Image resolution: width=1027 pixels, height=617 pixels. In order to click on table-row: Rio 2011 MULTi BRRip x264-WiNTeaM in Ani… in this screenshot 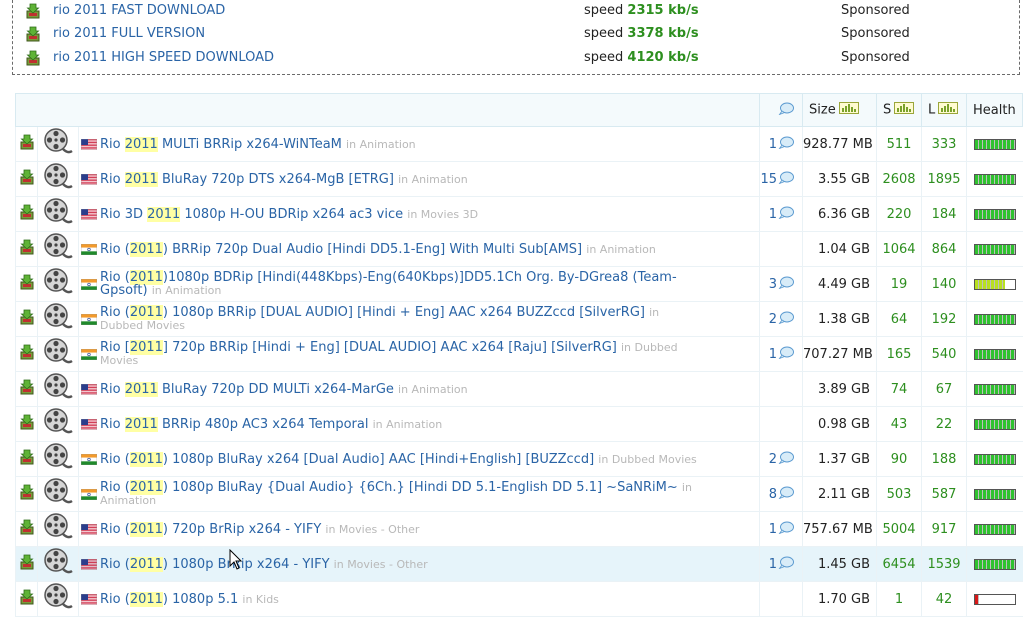, I will do `click(519, 144)`.